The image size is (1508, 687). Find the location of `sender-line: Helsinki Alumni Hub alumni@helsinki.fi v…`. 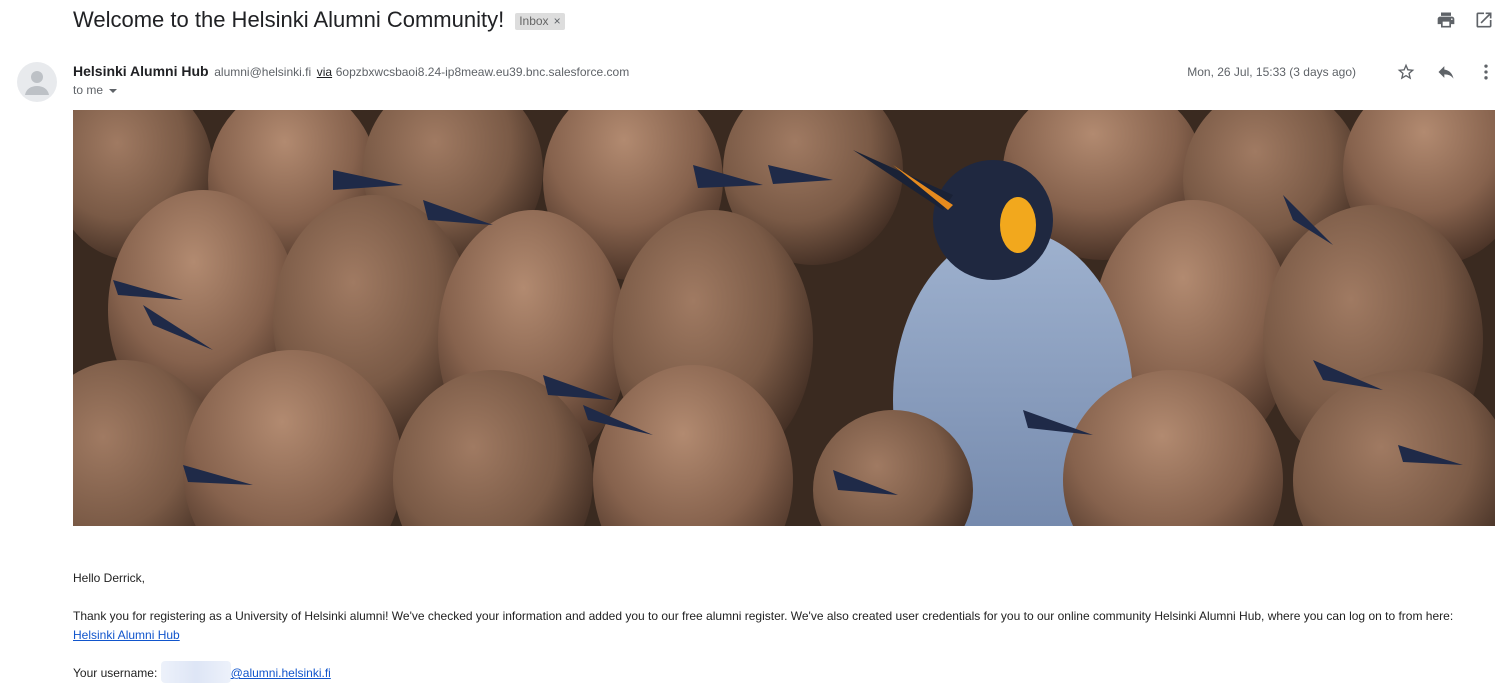

sender-line: Helsinki Alumni Hub alumni@helsinki.fi v… is located at coordinates (351, 71).